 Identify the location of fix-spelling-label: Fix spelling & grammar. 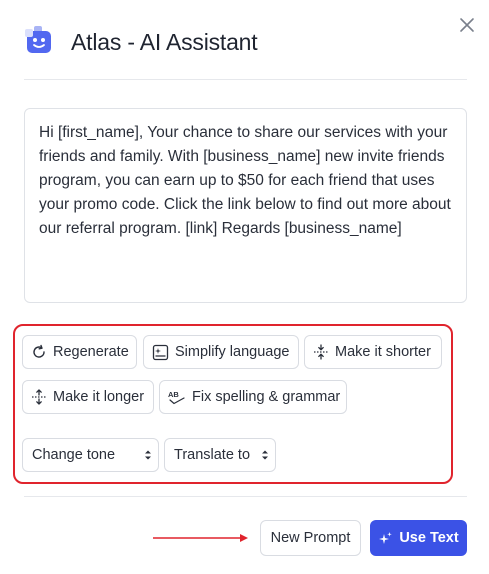
(266, 397).